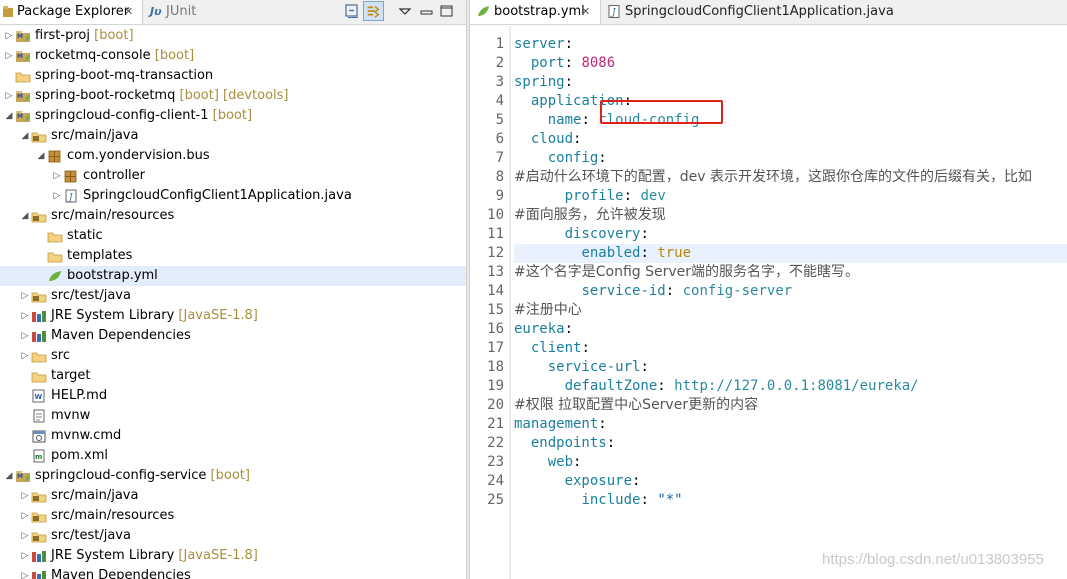 The width and height of the screenshot is (1067, 579). I want to click on line-number: 9, so click(499, 196).